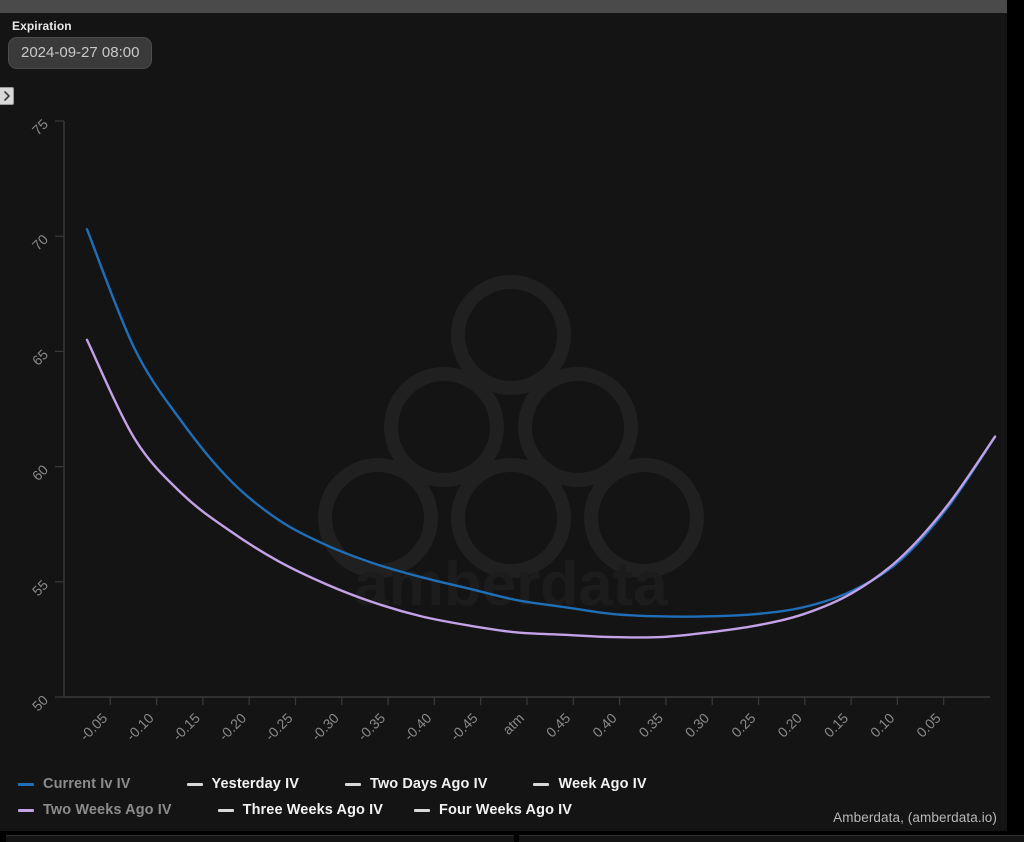 This screenshot has height=842, width=1024. What do you see at coordinates (513, 724) in the screenshot?
I see `x-tick-label: atm` at bounding box center [513, 724].